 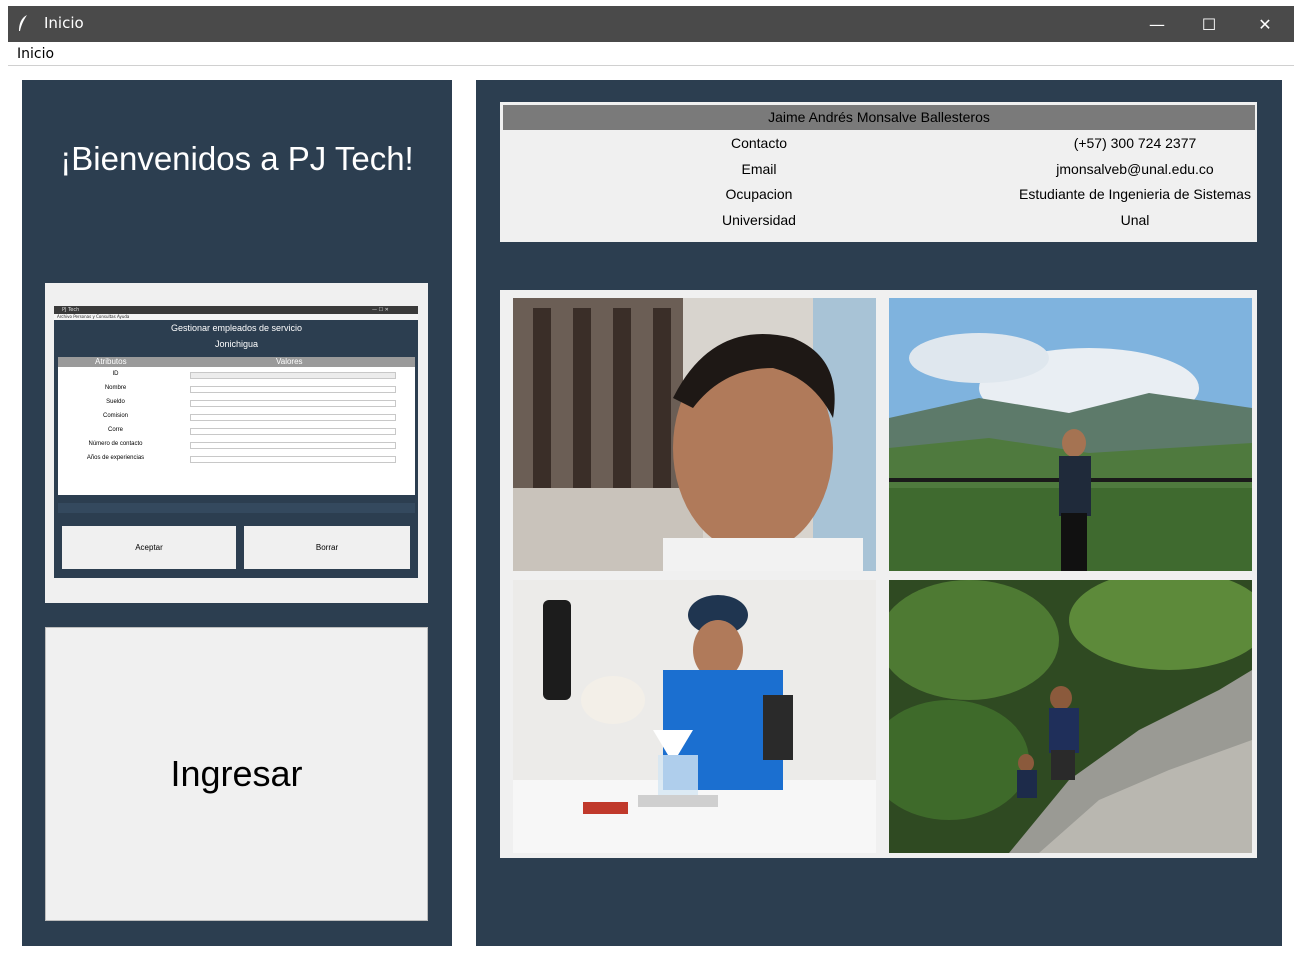 What do you see at coordinates (236, 344) in the screenshot?
I see `preview-header-subtitle: Jonichigua` at bounding box center [236, 344].